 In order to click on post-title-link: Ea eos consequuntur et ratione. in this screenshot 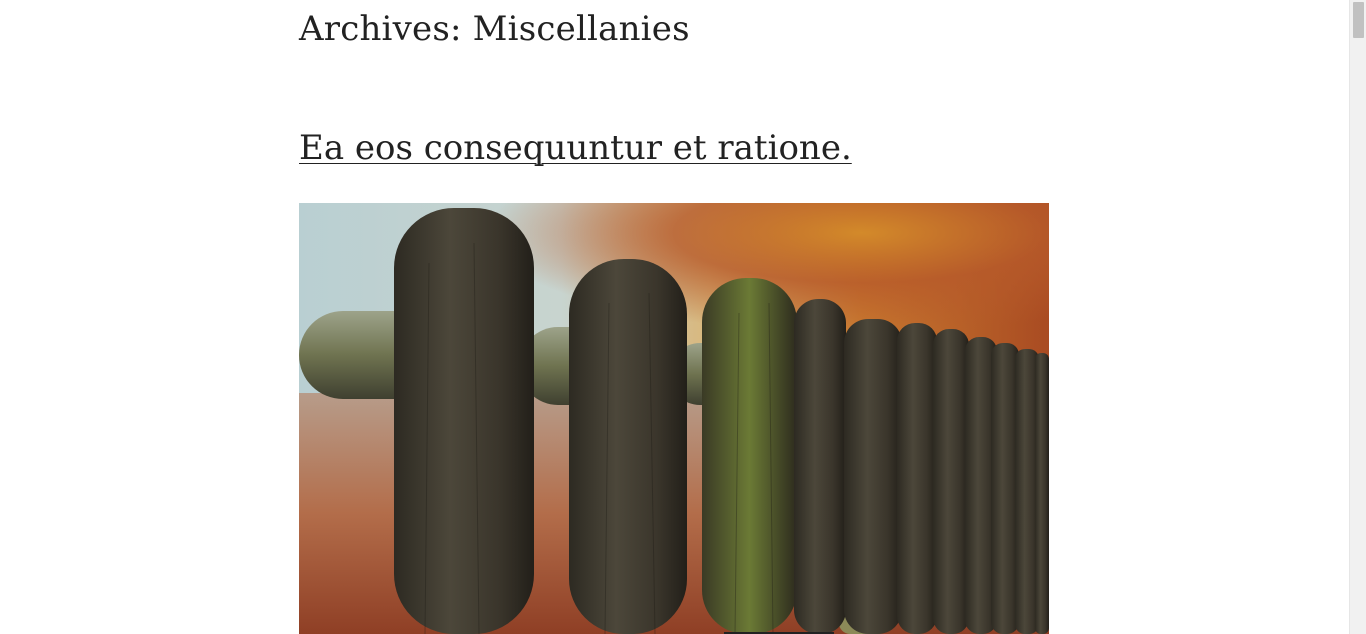, I will do `click(575, 148)`.